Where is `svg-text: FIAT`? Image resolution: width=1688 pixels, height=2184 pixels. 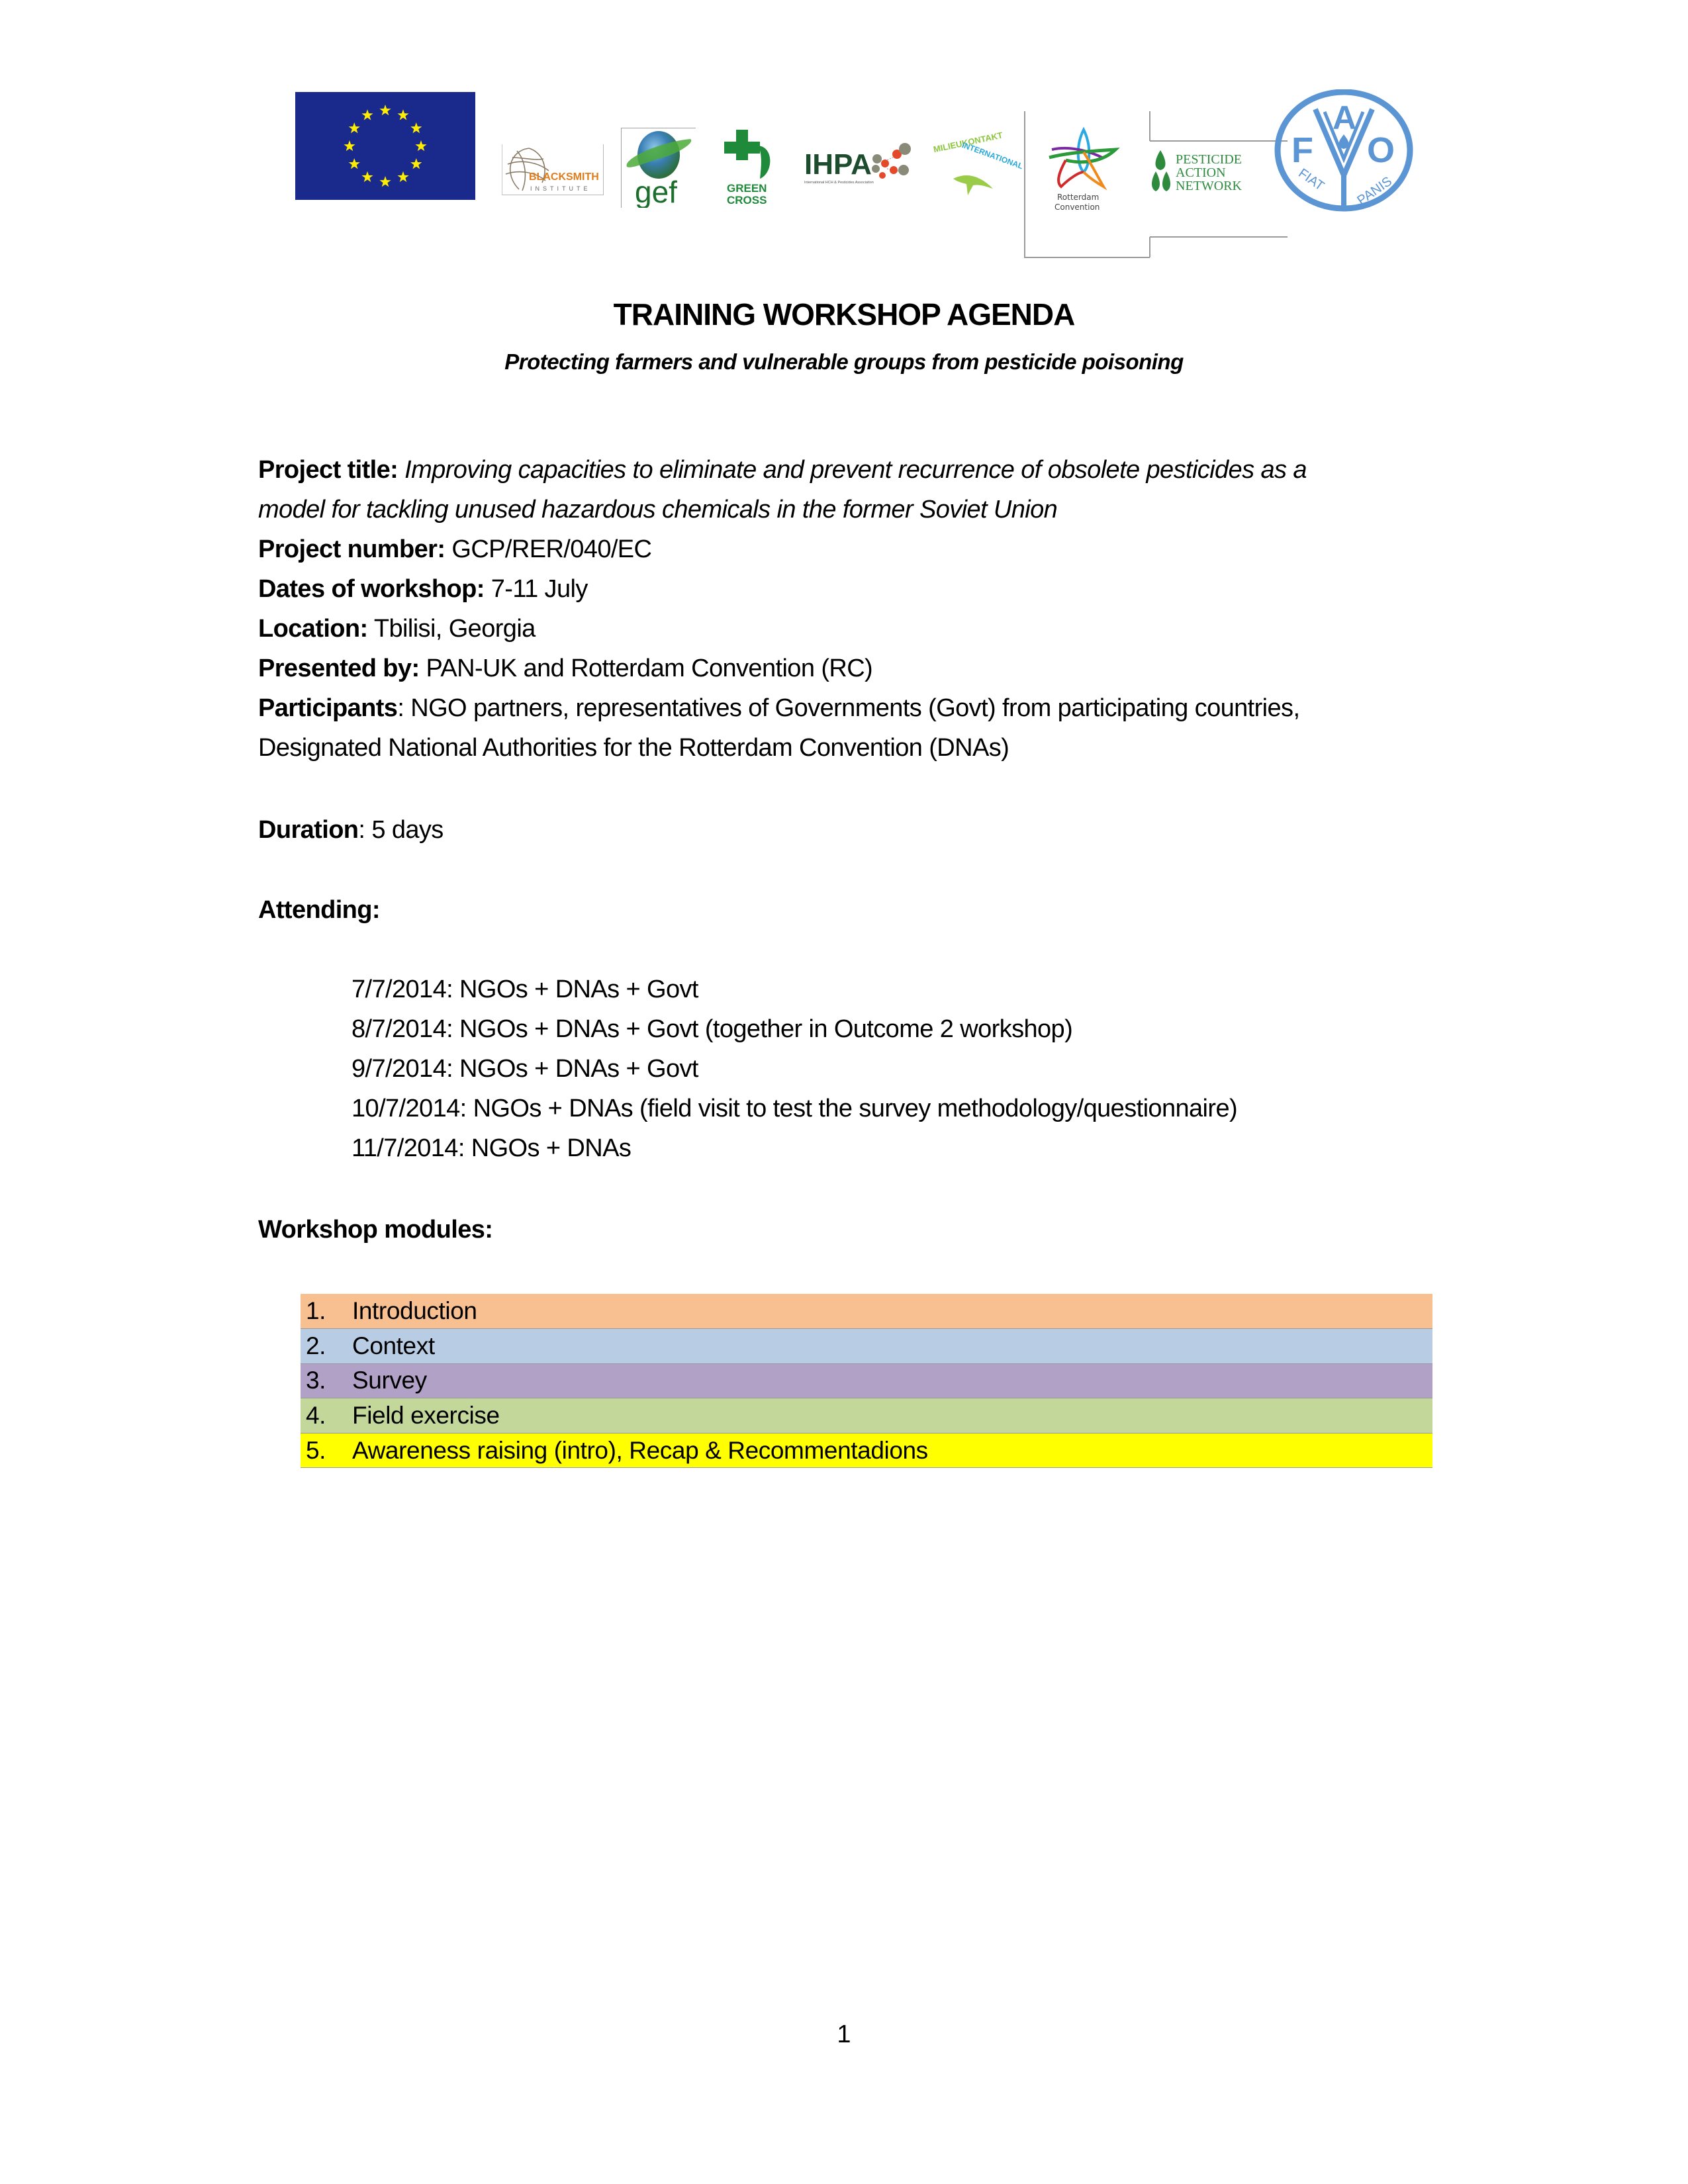
svg-text: FIAT is located at coordinates (1311, 180).